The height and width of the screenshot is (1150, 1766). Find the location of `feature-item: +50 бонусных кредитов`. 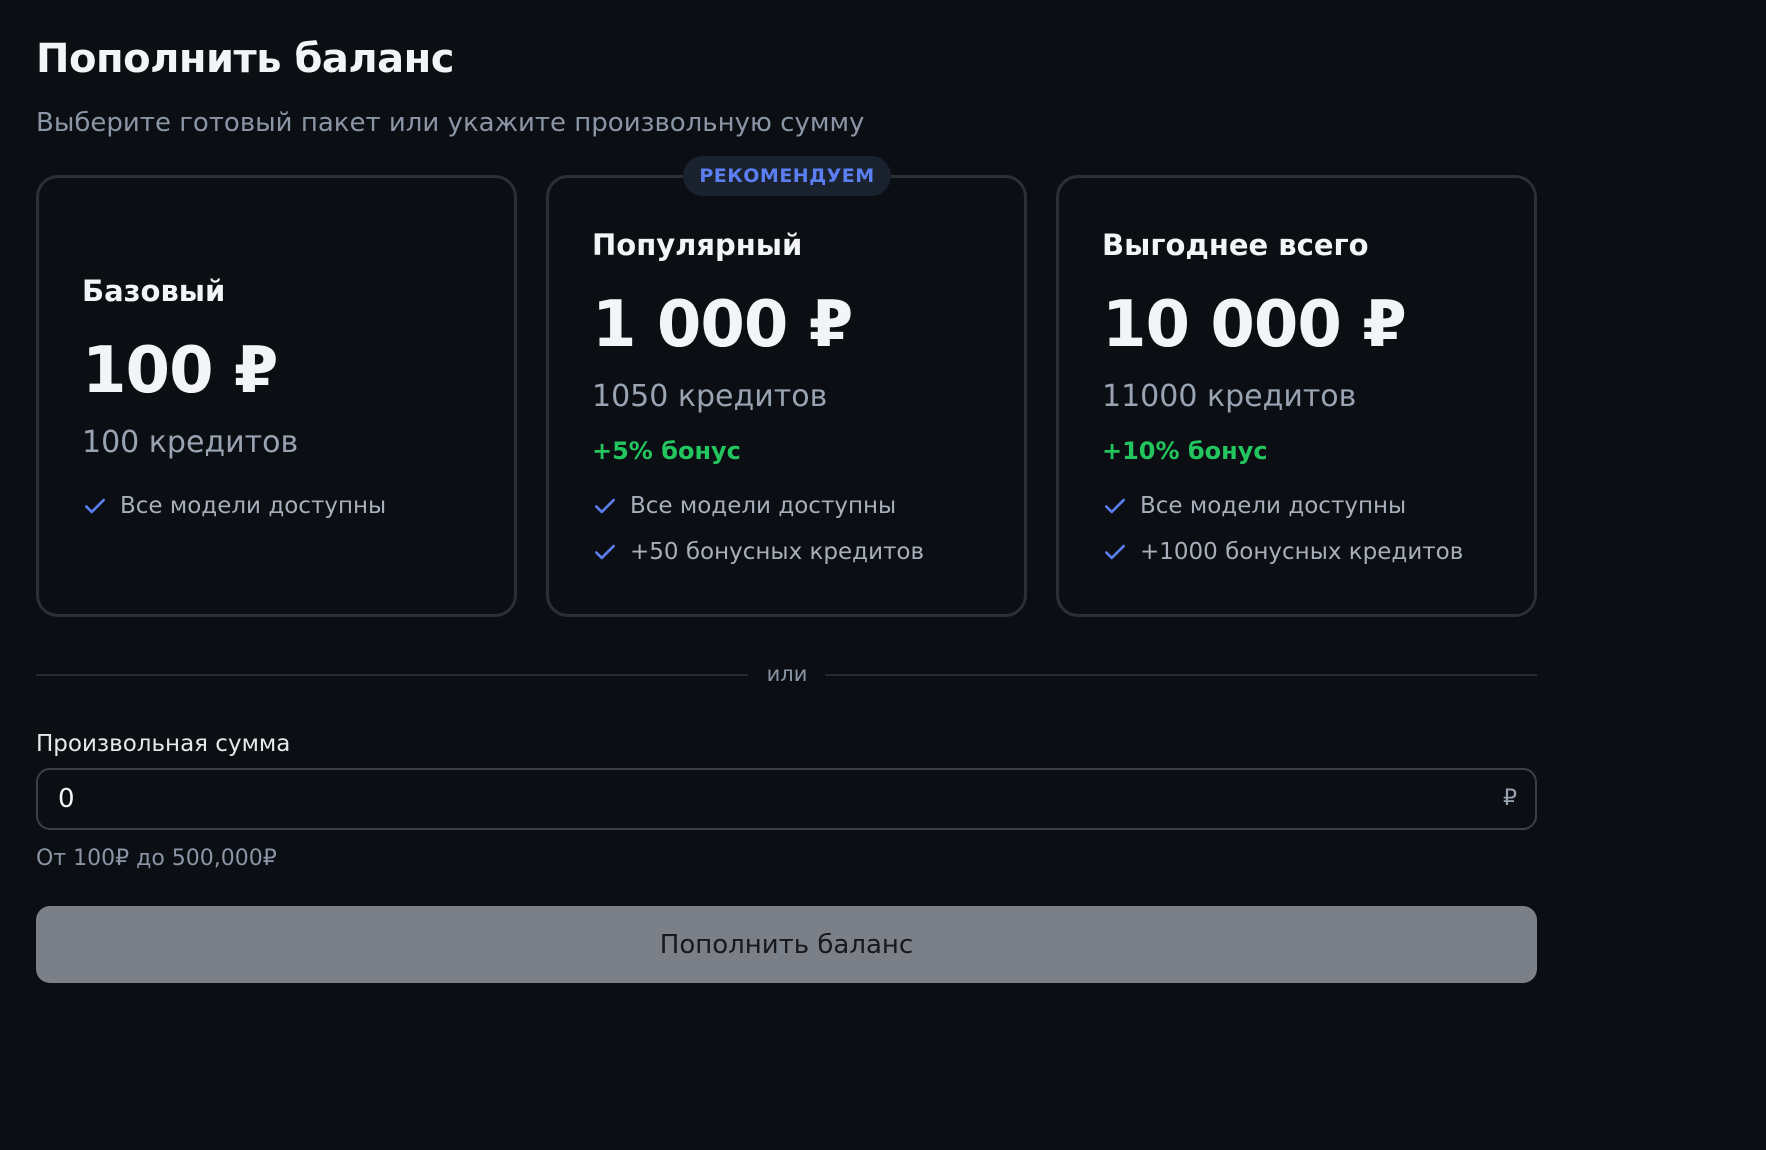

feature-item: +50 бонусных кредитов is located at coordinates (758, 552).